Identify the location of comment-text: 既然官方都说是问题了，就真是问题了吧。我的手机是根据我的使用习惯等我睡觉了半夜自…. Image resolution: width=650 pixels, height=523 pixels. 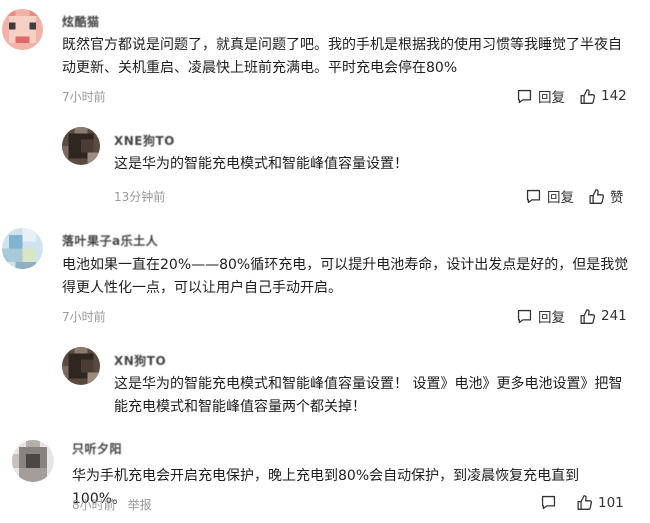
(342, 56).